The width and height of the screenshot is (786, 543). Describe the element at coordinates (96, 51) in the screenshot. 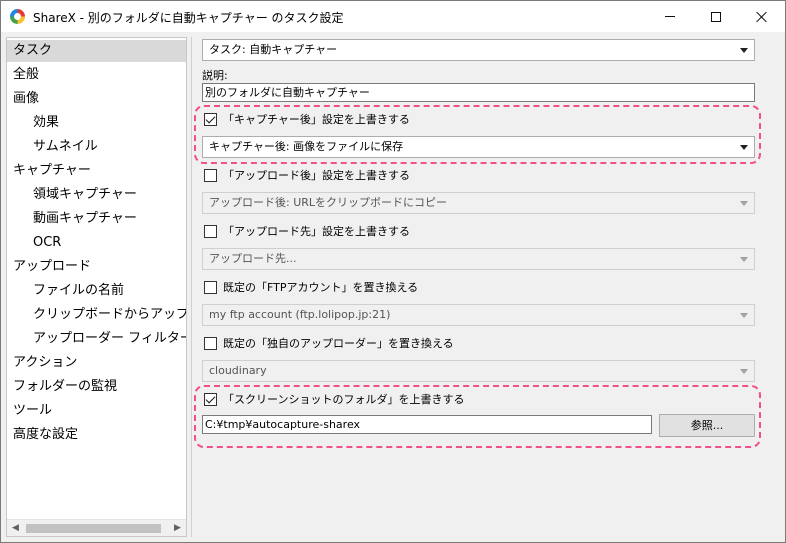

I see `nav-item-task: タスク` at that location.